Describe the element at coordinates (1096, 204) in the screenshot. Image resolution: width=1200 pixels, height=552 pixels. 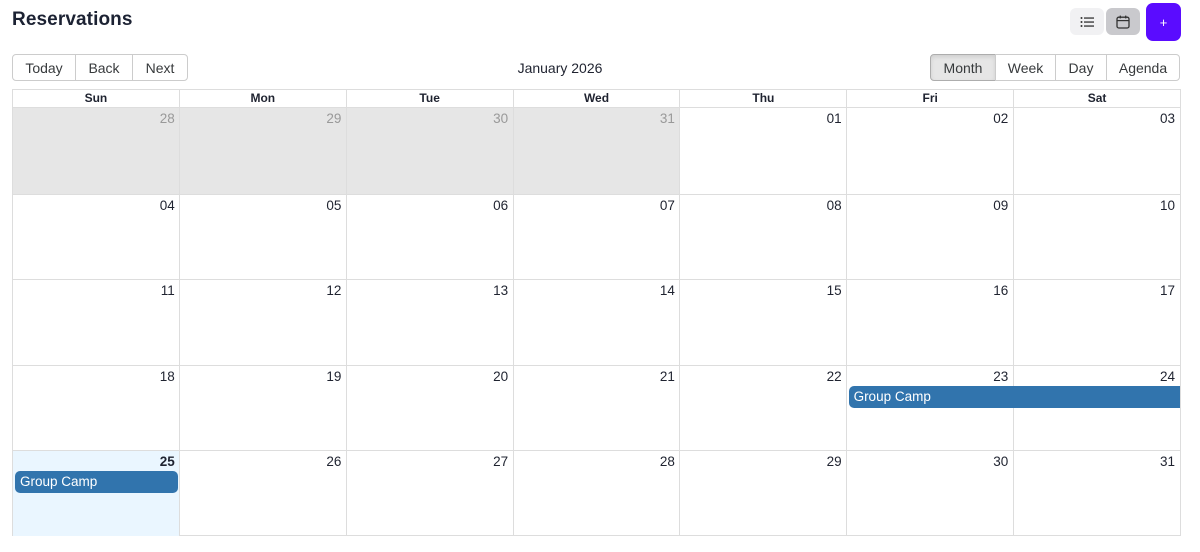
I see `date-number: 10` at that location.